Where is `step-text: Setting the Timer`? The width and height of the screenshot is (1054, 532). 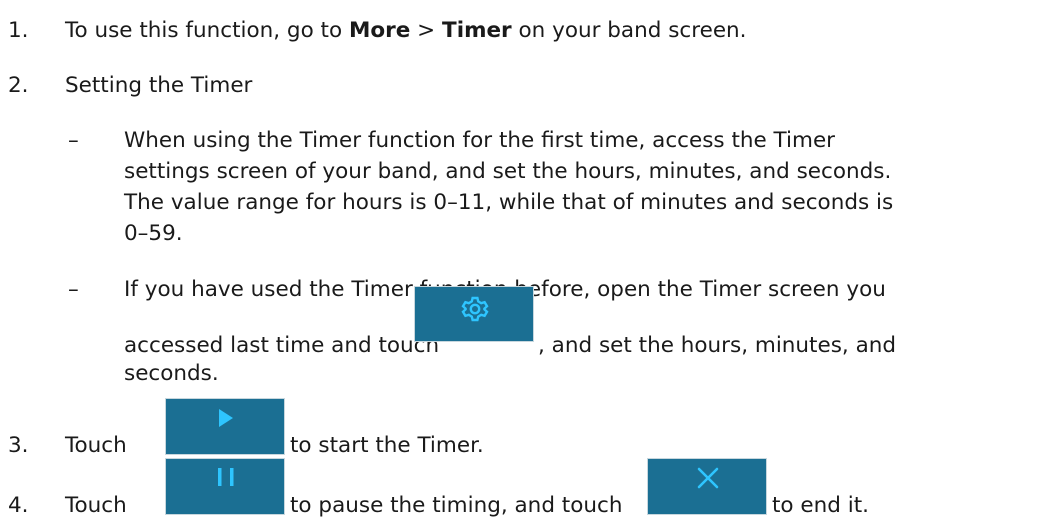 step-text: Setting the Timer is located at coordinates (159, 85).